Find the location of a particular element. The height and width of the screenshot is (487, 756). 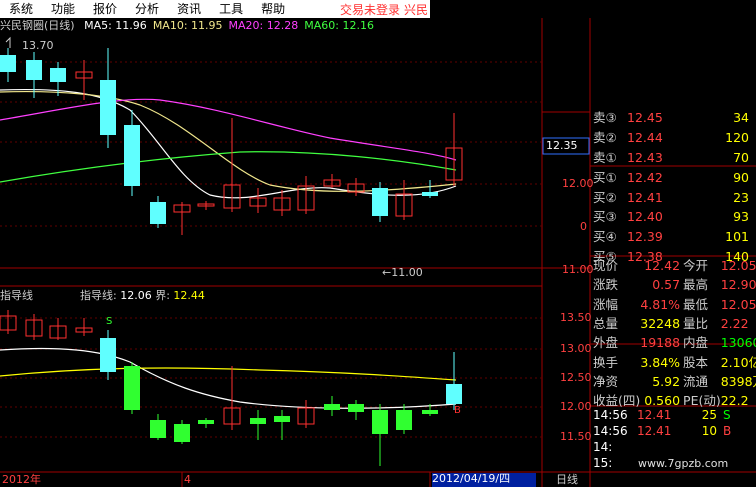

high-price-label: 13.70 is located at coordinates (38, 45).